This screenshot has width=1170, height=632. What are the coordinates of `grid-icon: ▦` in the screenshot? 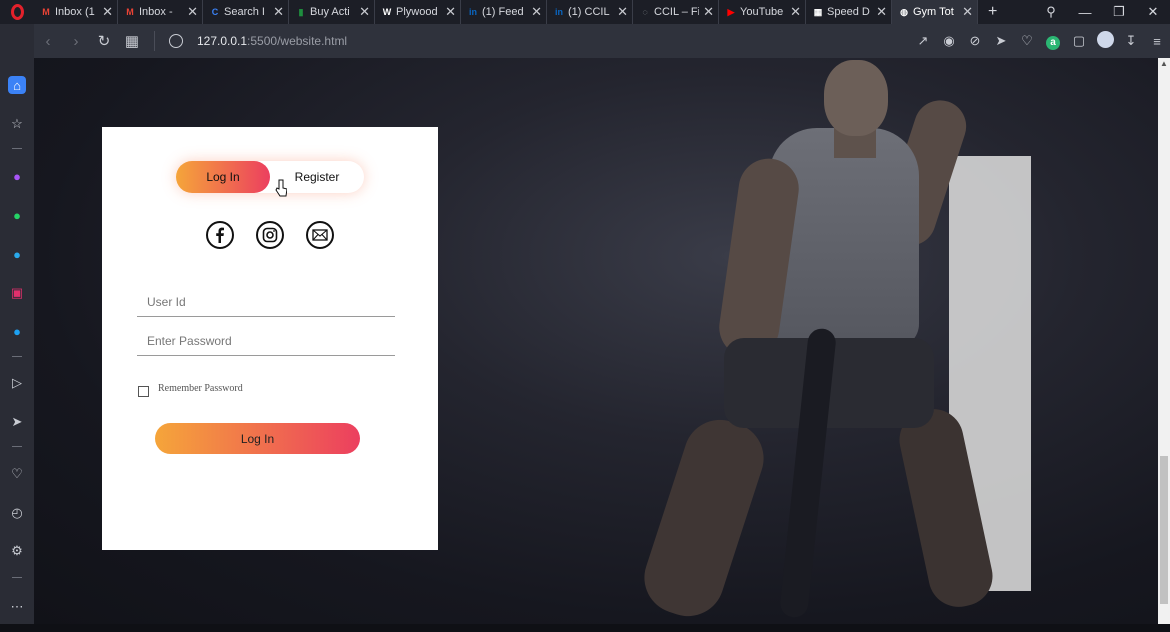 It's located at (818, 11).